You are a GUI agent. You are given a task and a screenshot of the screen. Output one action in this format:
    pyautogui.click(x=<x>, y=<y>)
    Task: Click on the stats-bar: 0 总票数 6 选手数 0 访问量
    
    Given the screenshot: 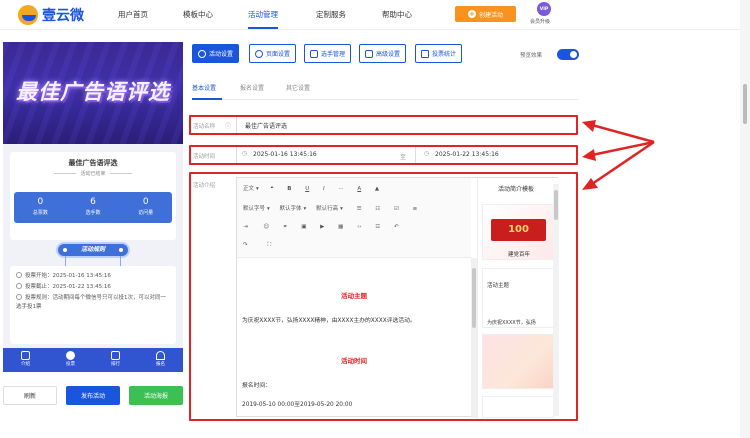 What is the action you would take?
    pyautogui.click(x=93, y=207)
    